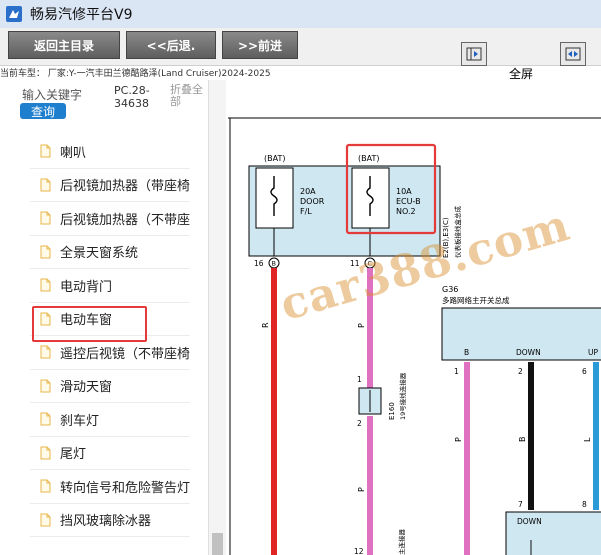  I want to click on pin-11-letter: C, so click(370, 264).